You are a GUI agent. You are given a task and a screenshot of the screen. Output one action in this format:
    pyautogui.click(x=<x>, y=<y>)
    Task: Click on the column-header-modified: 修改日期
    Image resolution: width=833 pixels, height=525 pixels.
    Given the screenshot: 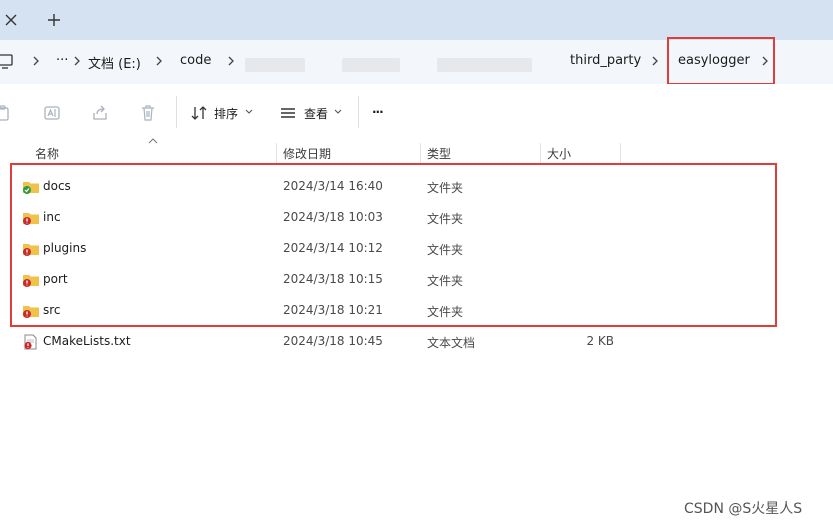 What is the action you would take?
    pyautogui.click(x=307, y=154)
    